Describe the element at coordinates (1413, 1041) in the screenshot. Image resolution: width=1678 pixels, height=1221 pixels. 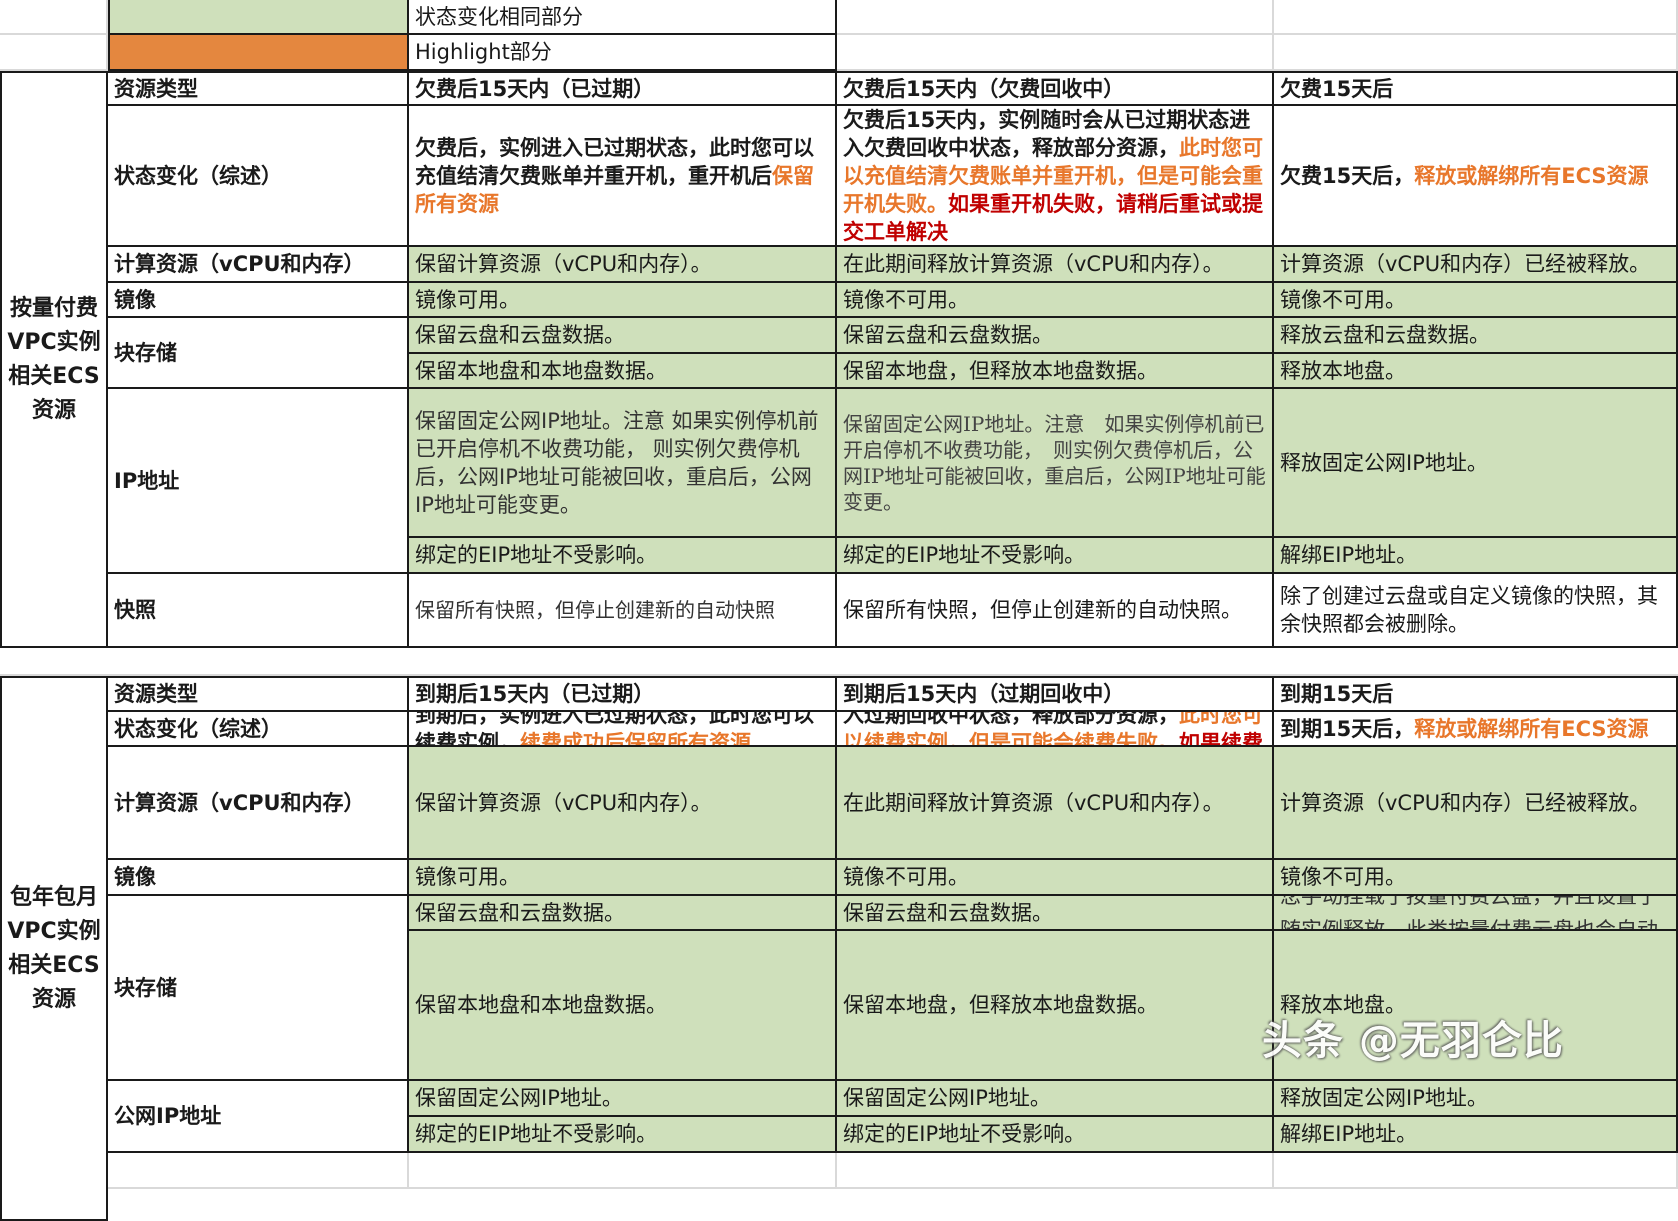
I see `watermark: 头条 @无羽仑比` at that location.